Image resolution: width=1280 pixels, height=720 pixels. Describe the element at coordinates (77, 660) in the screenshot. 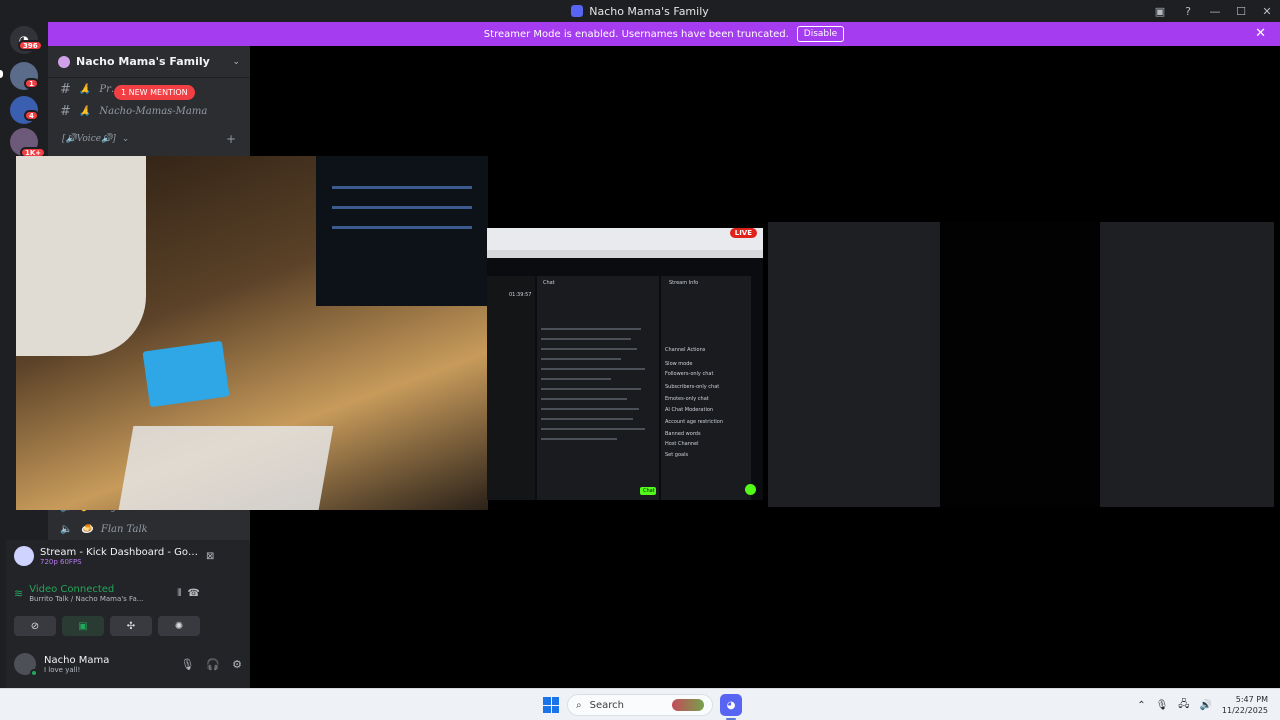

I see `user-name: Nacho Mama` at that location.